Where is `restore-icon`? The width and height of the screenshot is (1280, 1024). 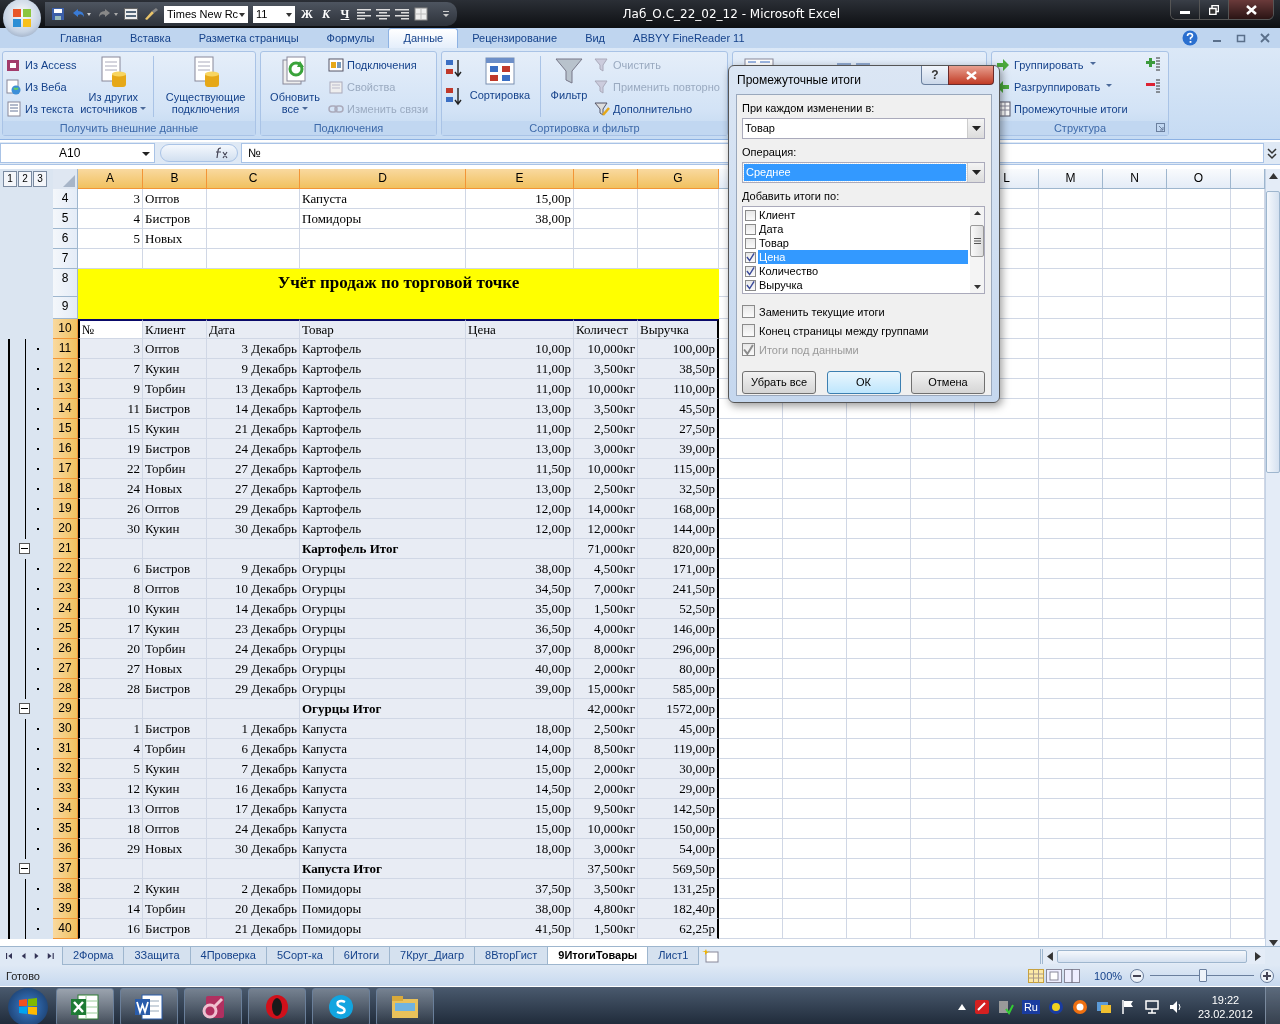
restore-icon is located at coordinates (1241, 38).